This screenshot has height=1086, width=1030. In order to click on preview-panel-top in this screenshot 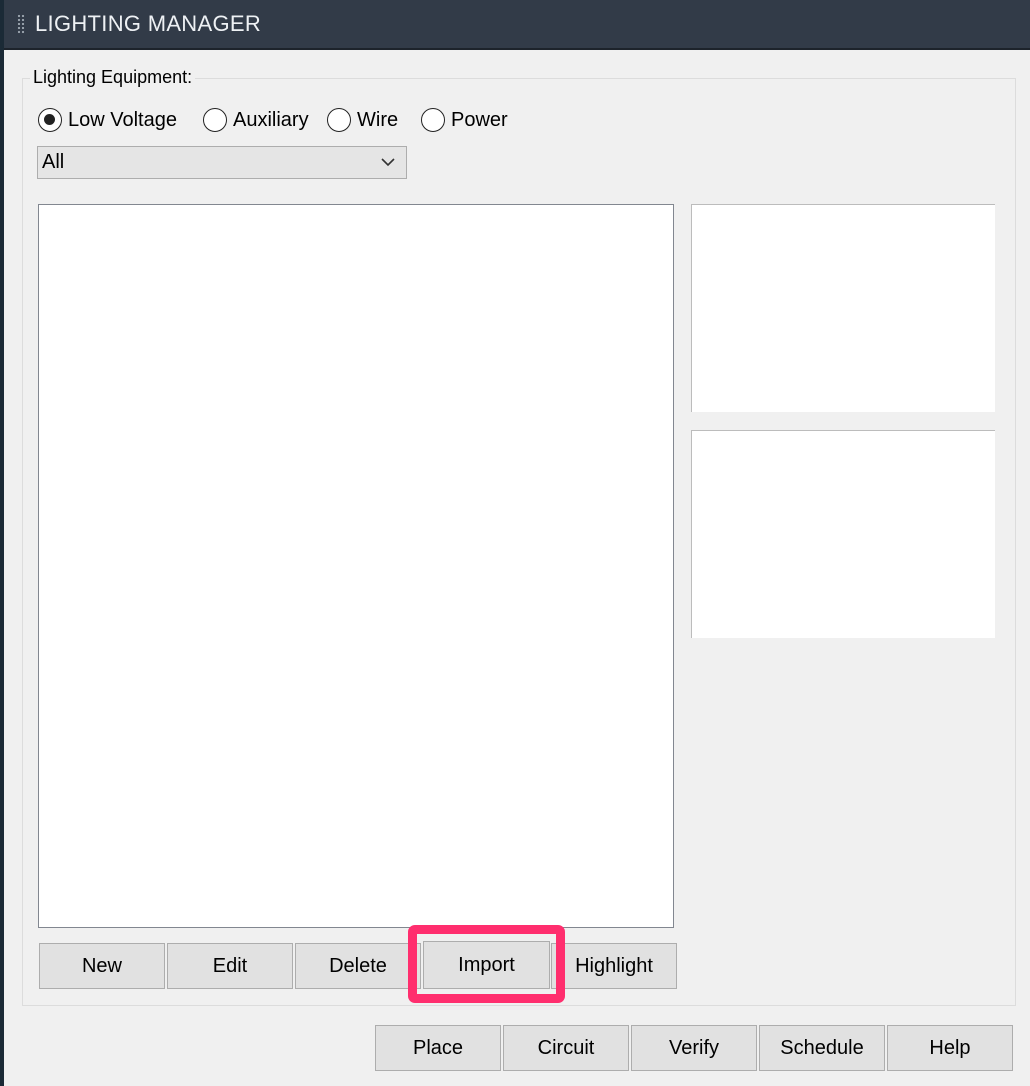, I will do `click(843, 308)`.